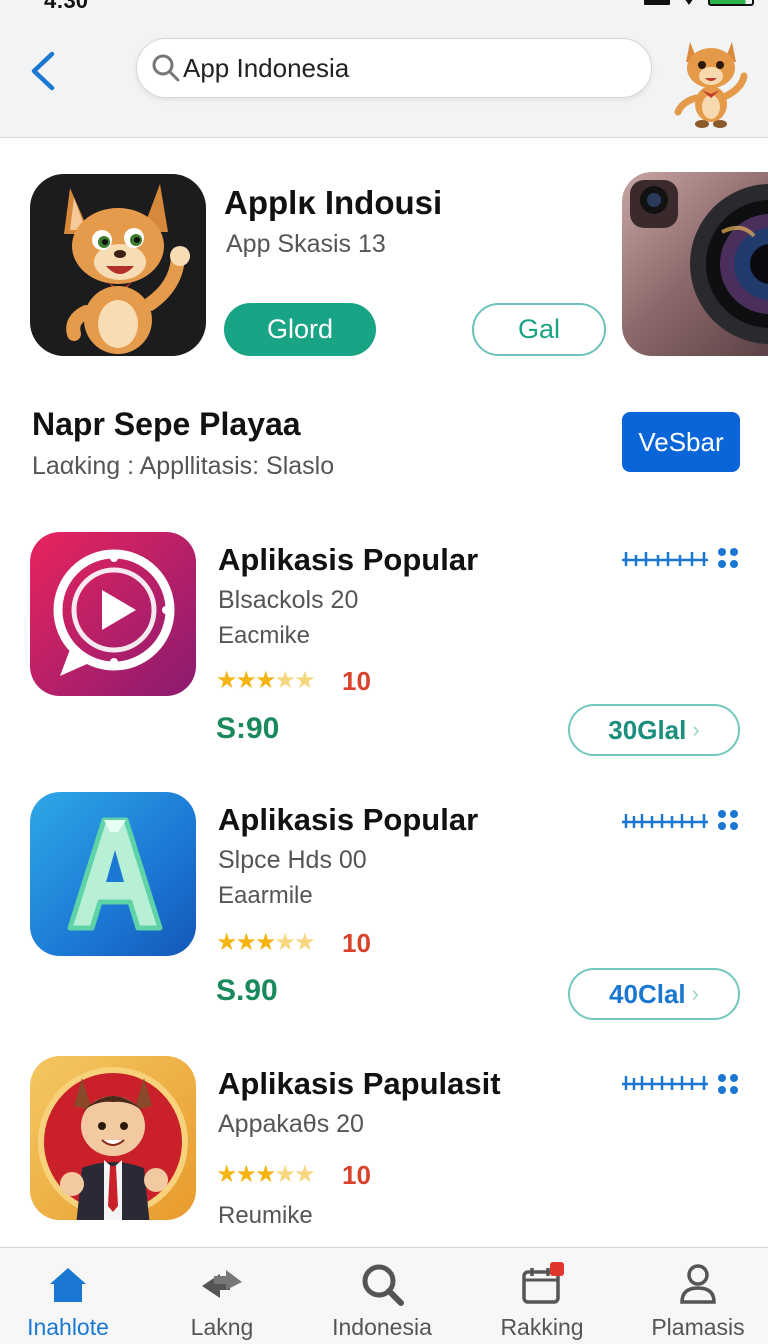 The width and height of the screenshot is (768, 1344). What do you see at coordinates (68, 1327) in the screenshot?
I see `nav-label: Inahlote` at bounding box center [68, 1327].